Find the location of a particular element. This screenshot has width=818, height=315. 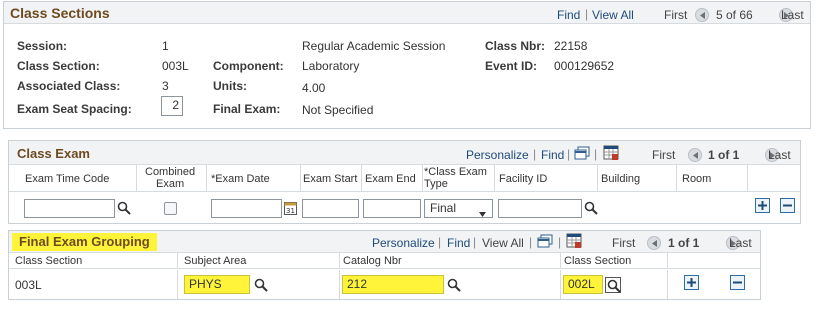

class-nbr-label: Class Nbr: is located at coordinates (515, 46).